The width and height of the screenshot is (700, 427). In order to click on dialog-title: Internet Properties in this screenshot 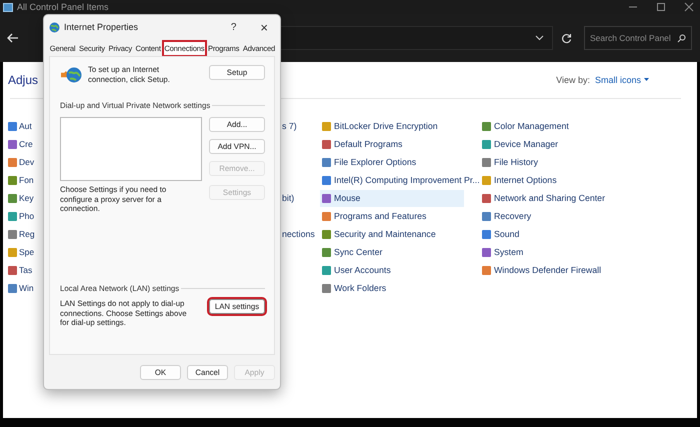, I will do `click(101, 27)`.